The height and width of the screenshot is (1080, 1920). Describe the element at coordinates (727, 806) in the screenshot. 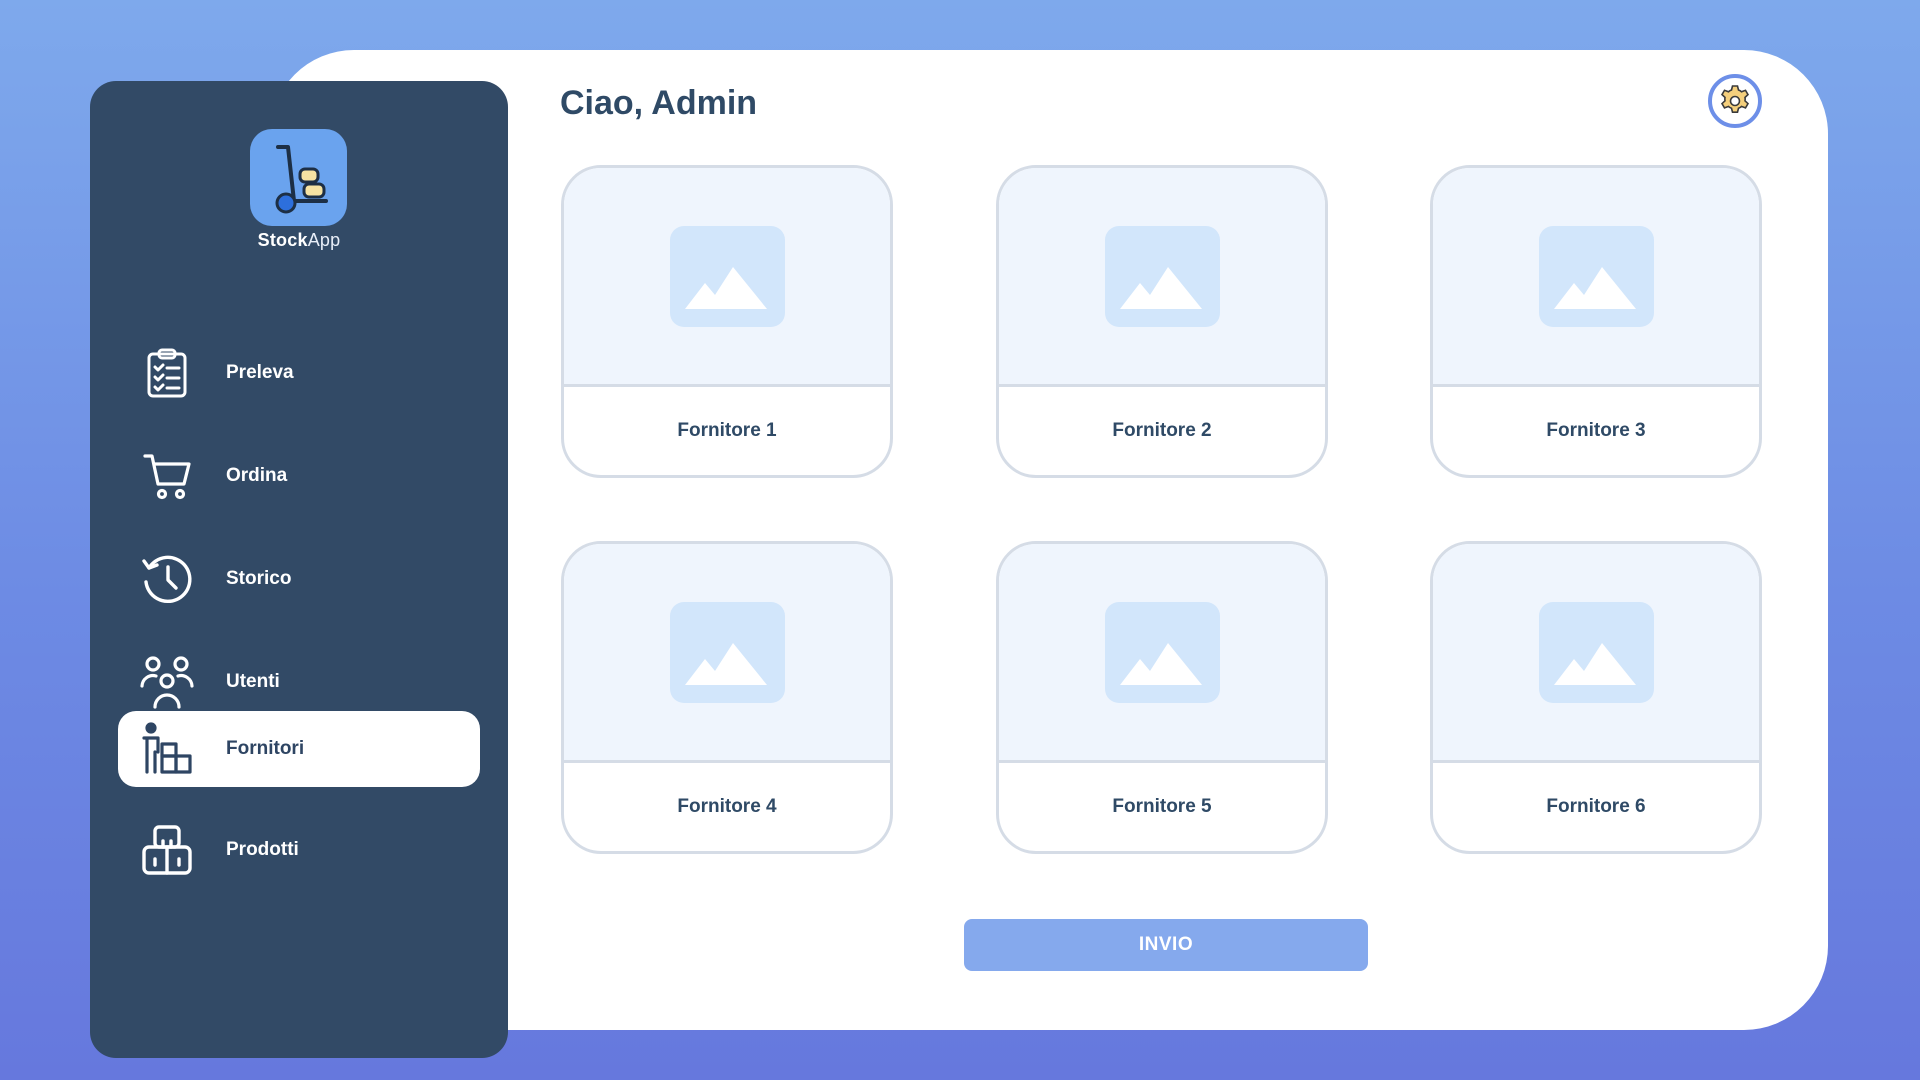

I see `card-label: Fornitore 4` at that location.